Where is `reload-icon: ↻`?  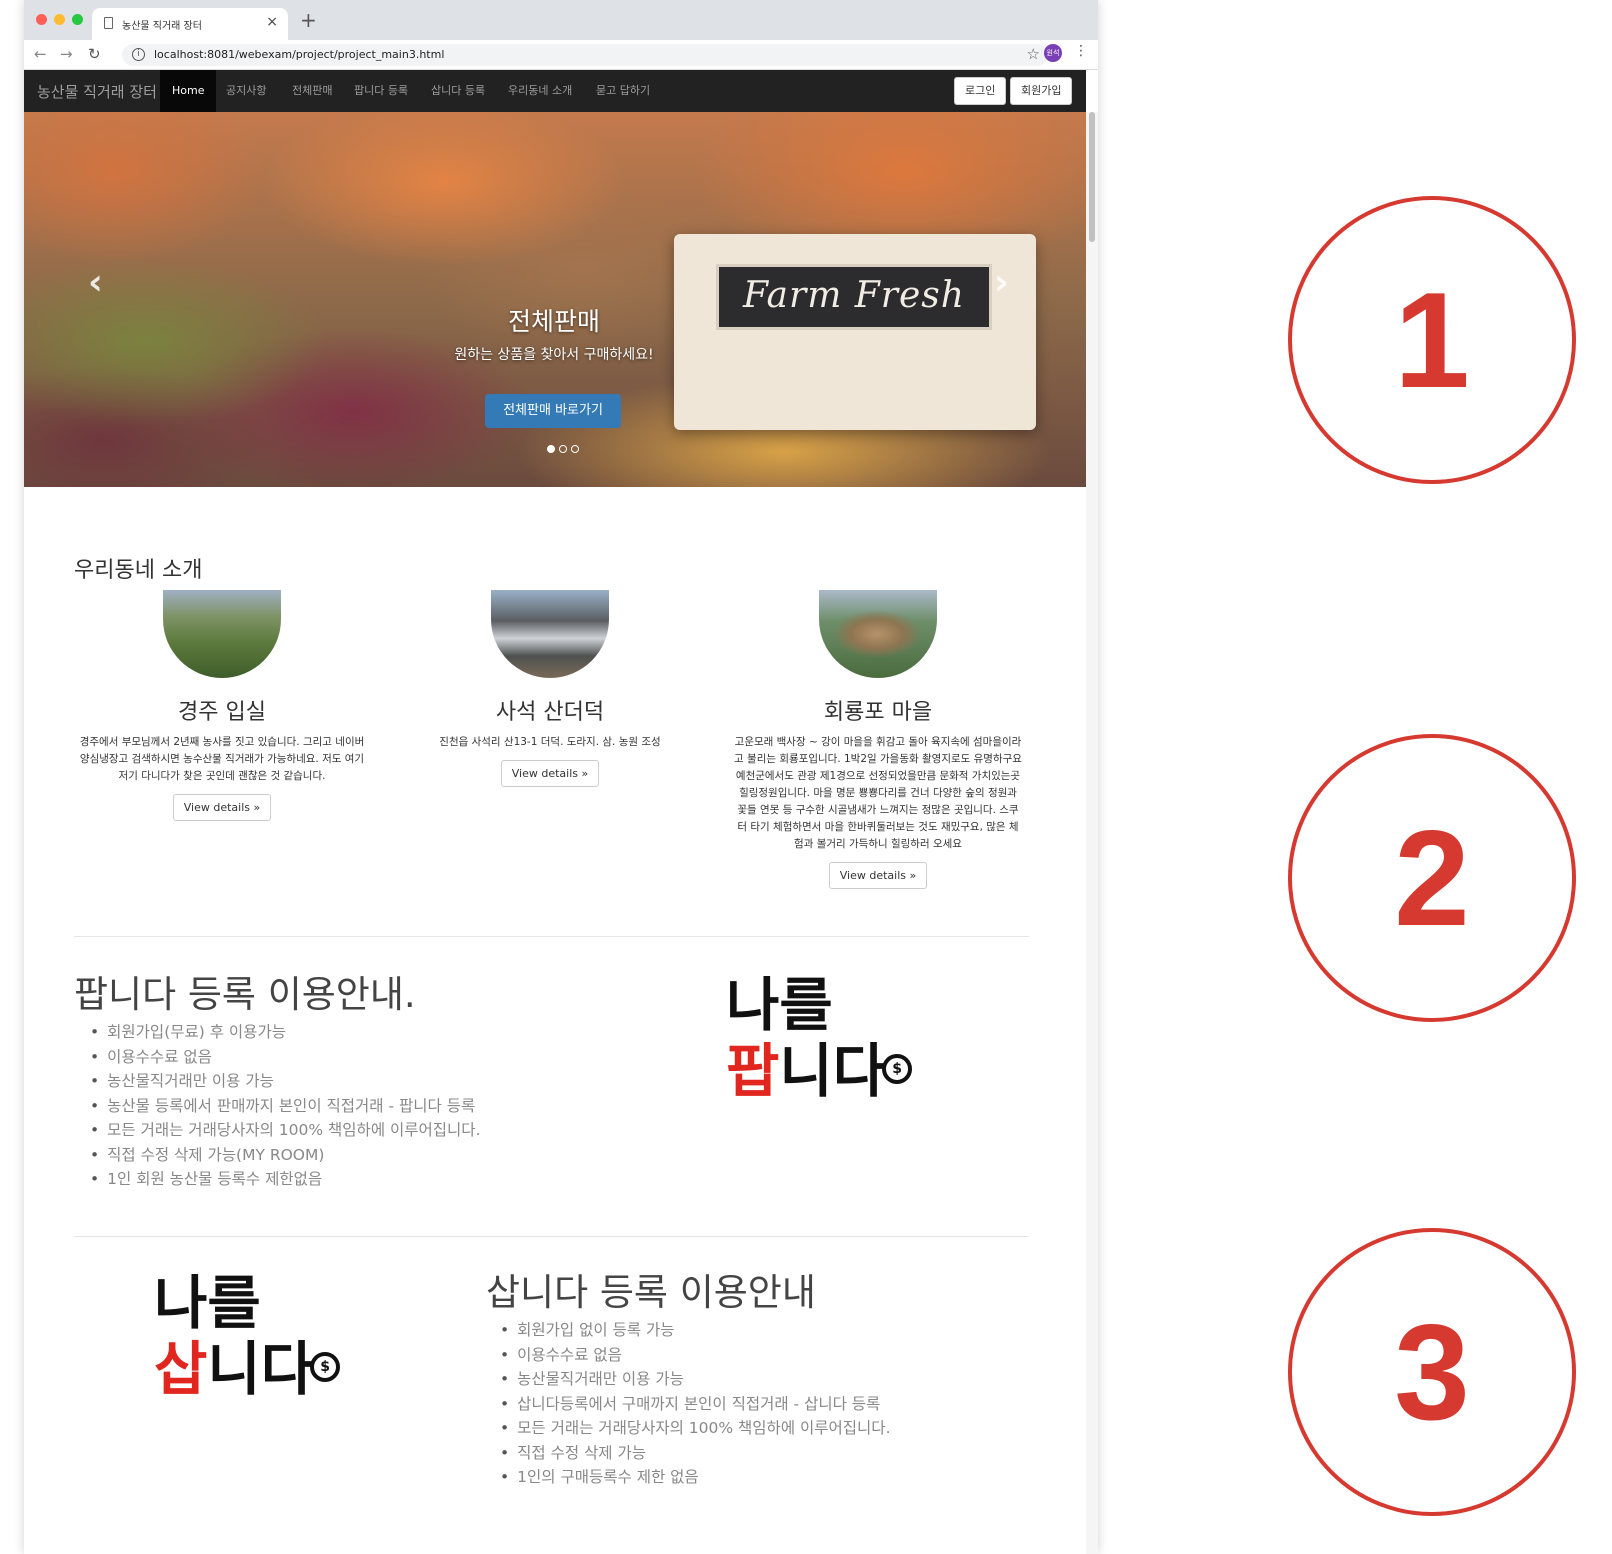 reload-icon: ↻ is located at coordinates (94, 54).